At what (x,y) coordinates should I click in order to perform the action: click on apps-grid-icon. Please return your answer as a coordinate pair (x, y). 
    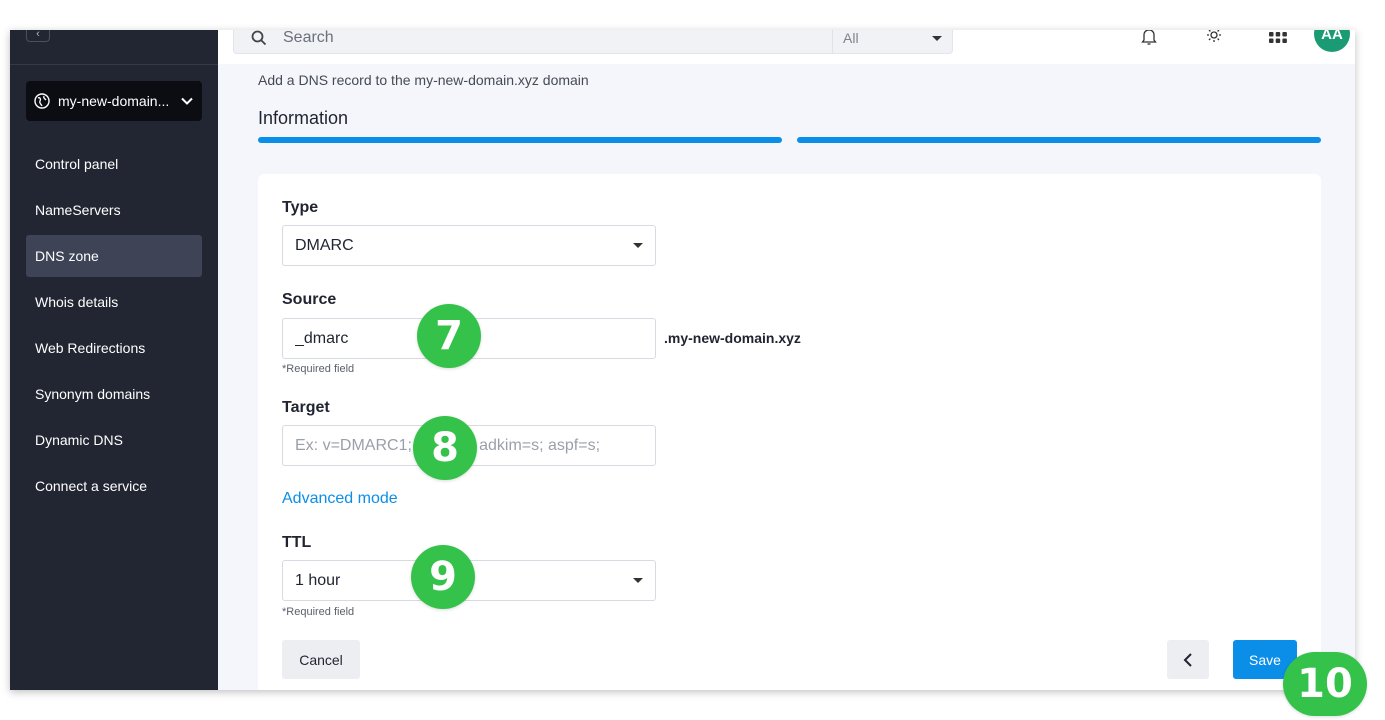
    Looking at the image, I should click on (1278, 39).